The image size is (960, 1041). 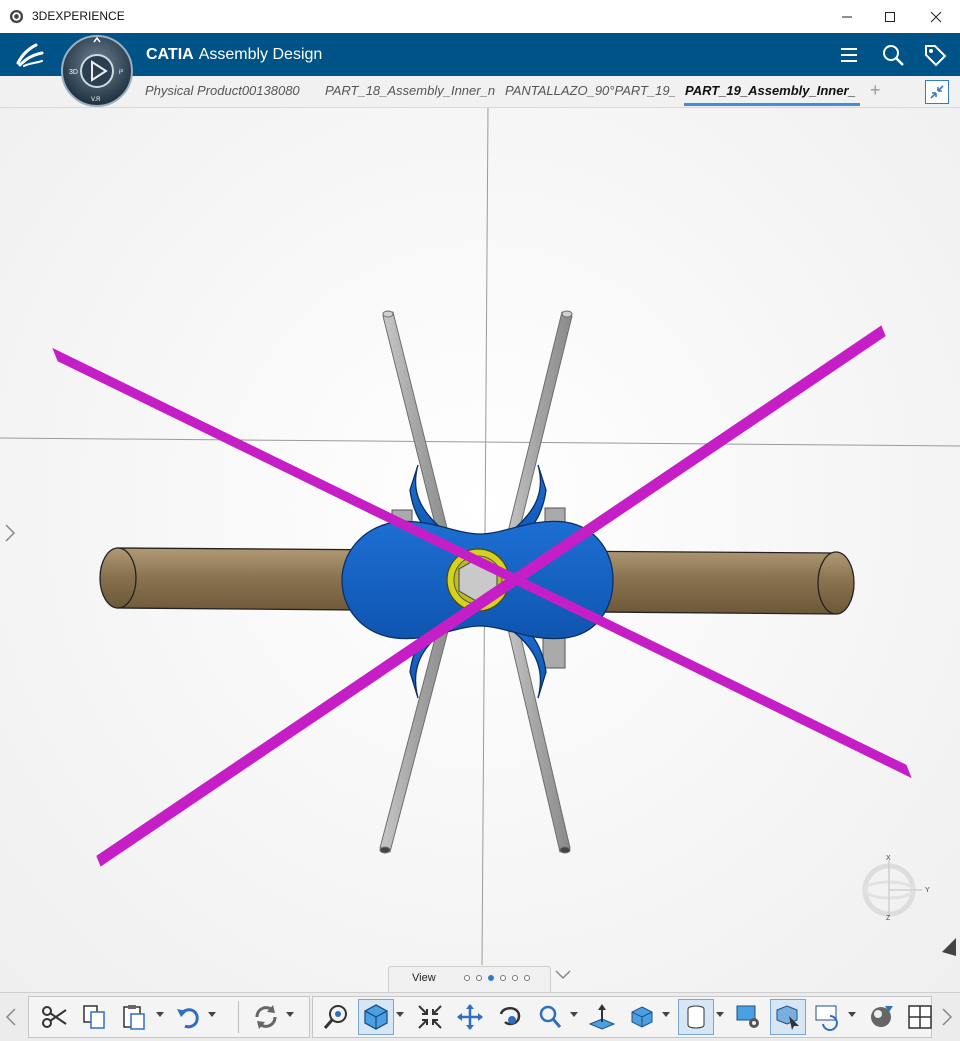 I want to click on view-section-tab: View, so click(x=469, y=979).